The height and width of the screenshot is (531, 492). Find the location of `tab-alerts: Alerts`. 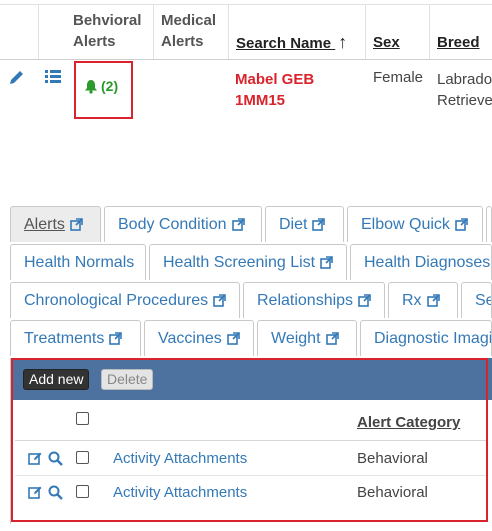

tab-alerts: Alerts is located at coordinates (55, 224).